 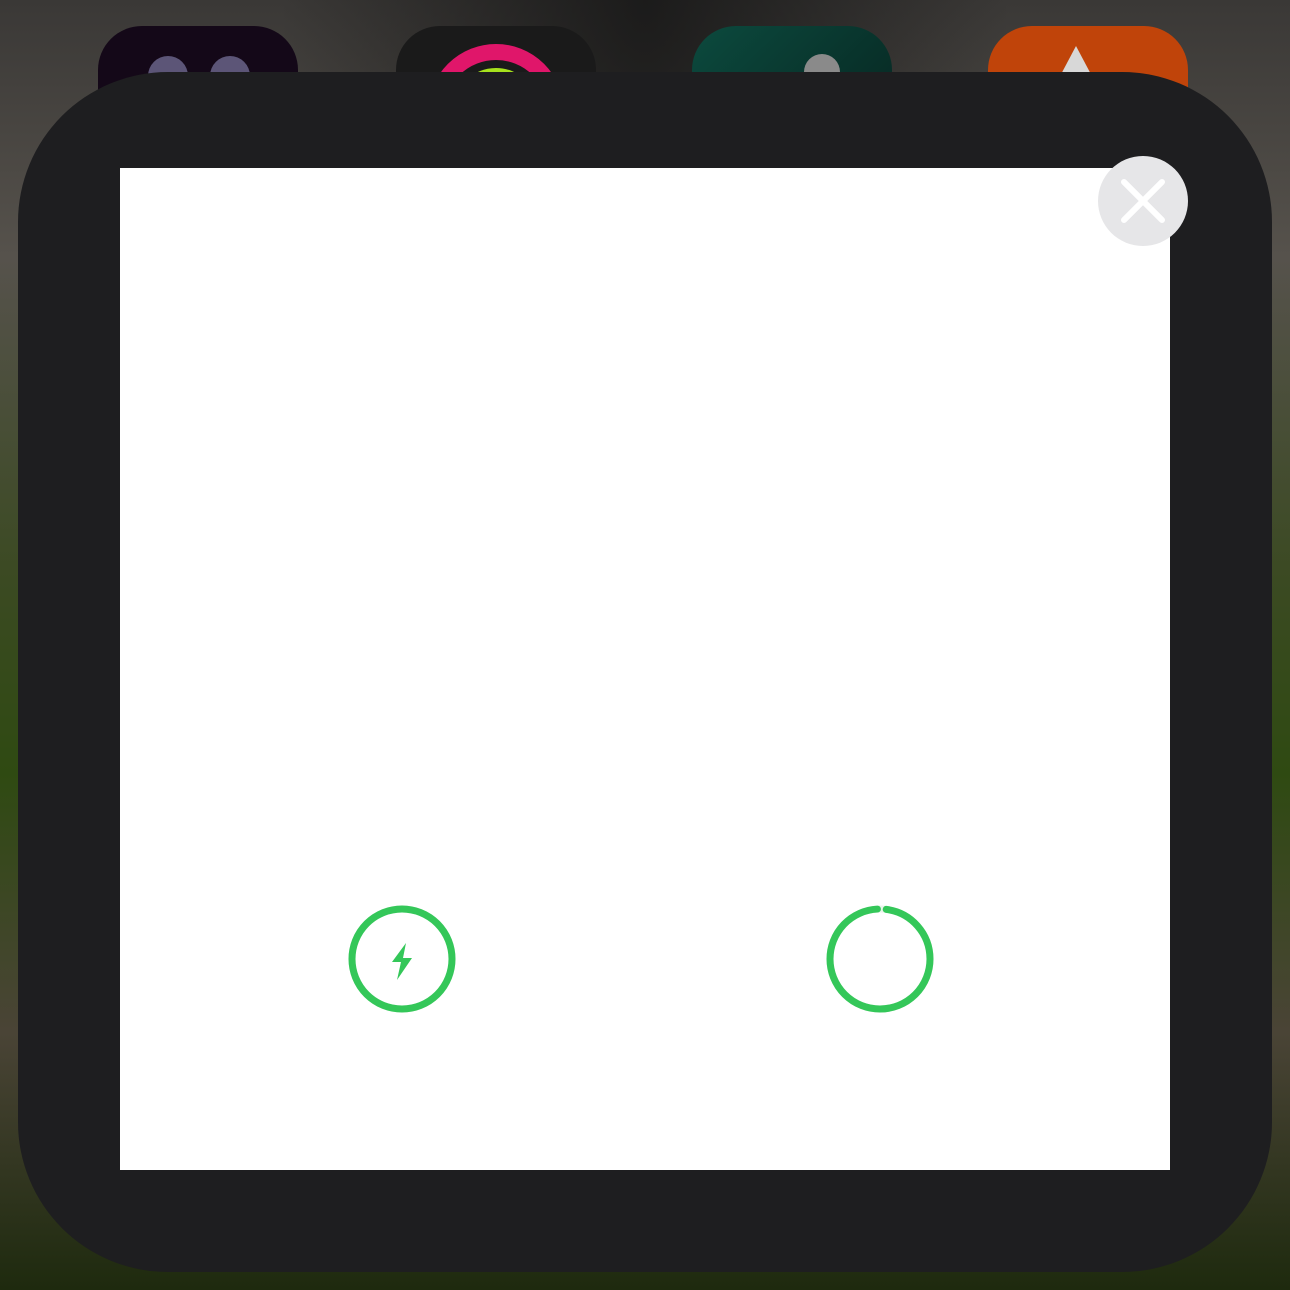 What do you see at coordinates (402, 961) in the screenshot?
I see `bolt-glyph` at bounding box center [402, 961].